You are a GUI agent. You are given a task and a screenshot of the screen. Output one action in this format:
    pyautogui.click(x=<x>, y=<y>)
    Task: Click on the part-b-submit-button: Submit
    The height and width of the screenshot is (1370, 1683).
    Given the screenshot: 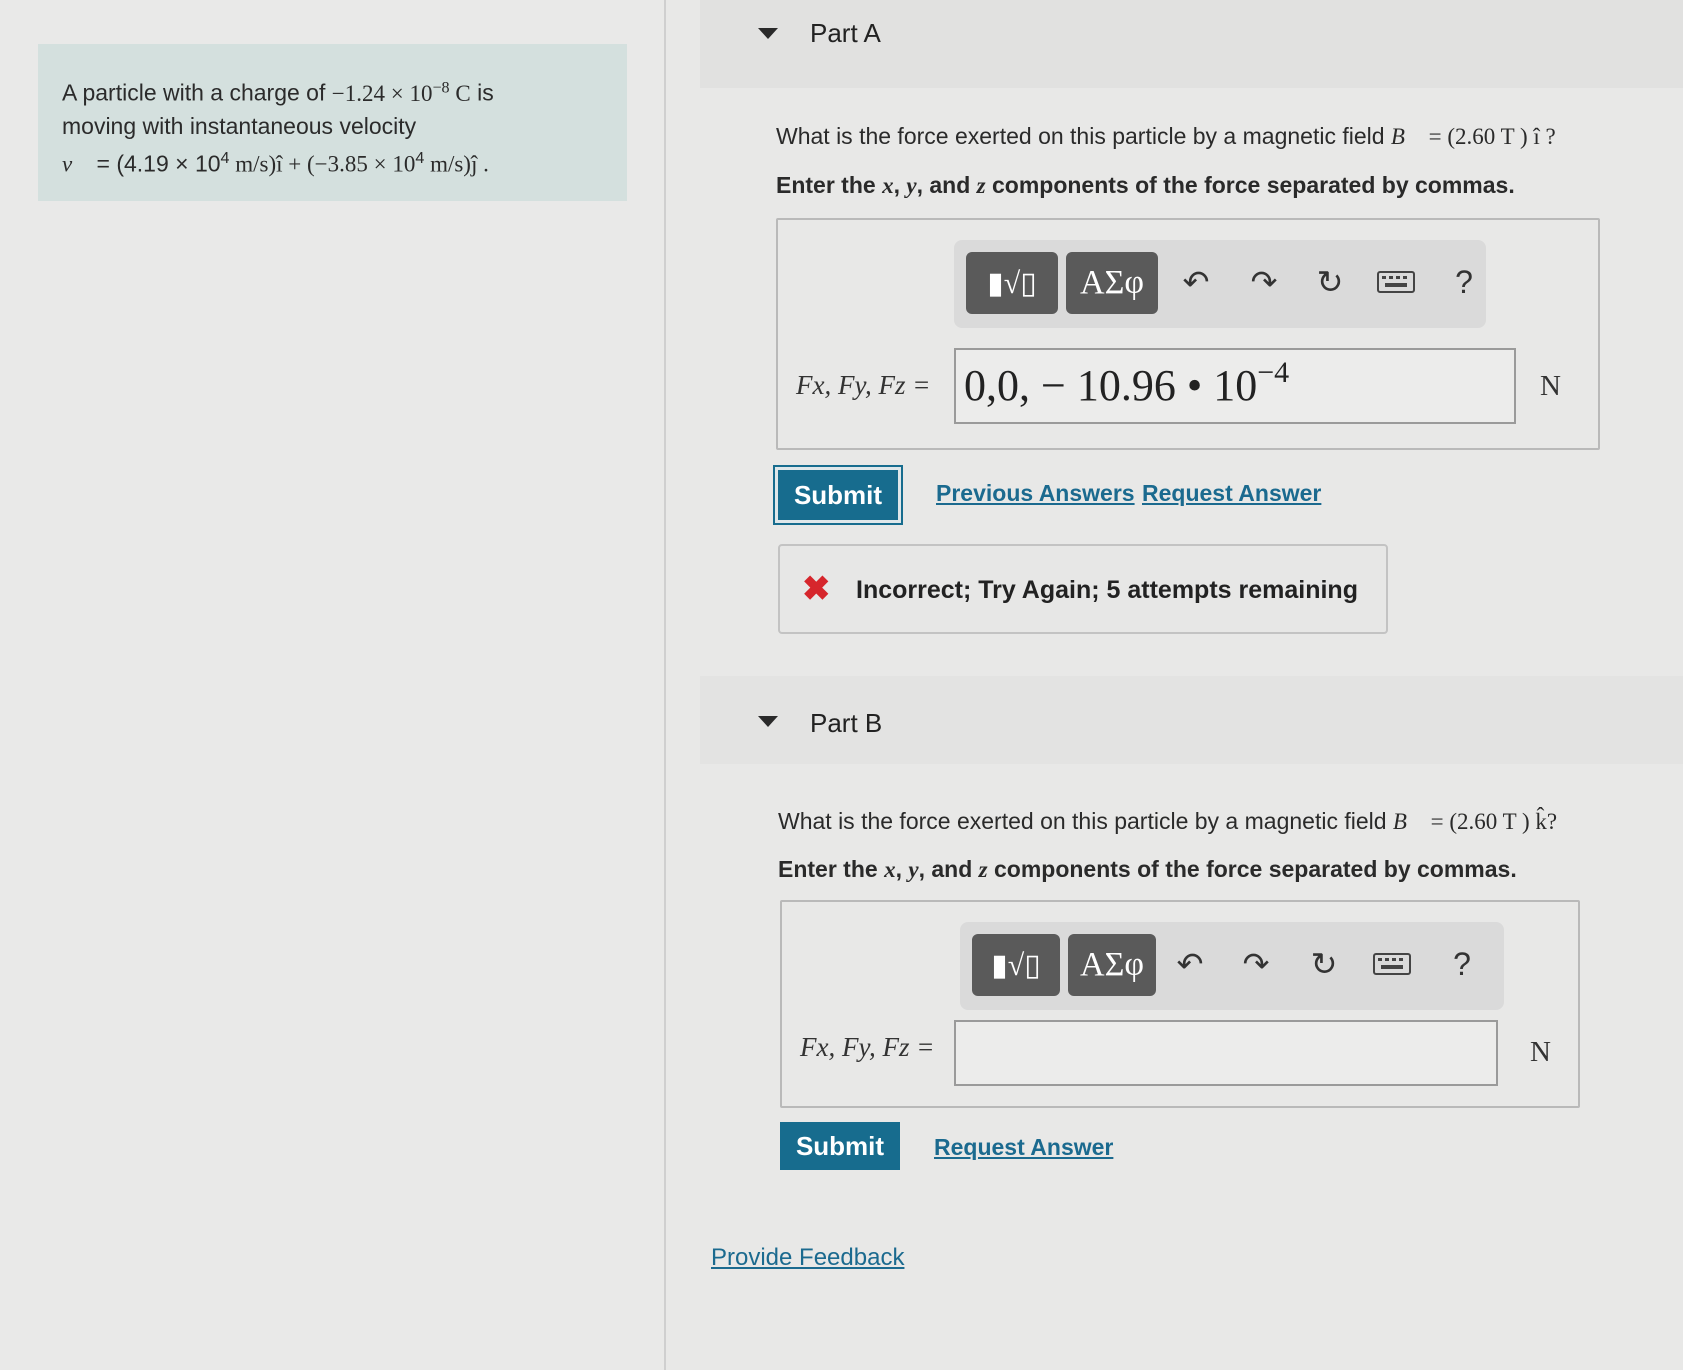 What is the action you would take?
    pyautogui.click(x=840, y=1146)
    